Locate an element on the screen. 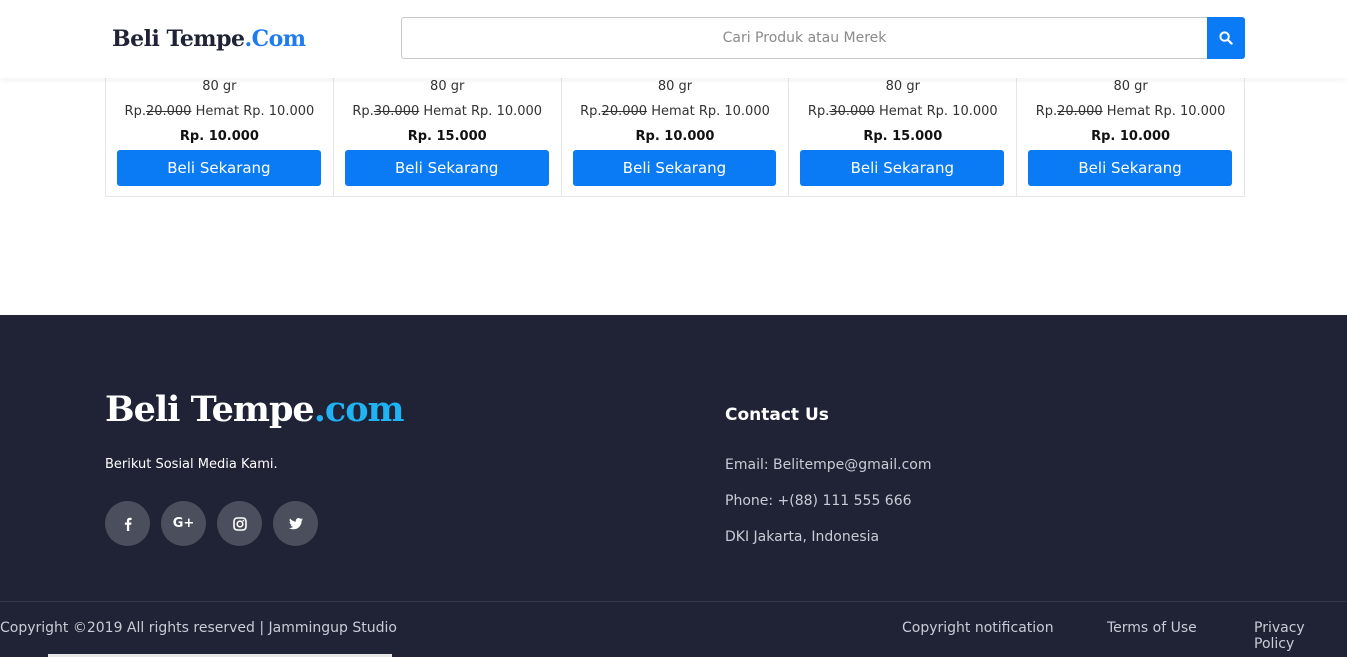 The width and height of the screenshot is (1347, 657). google-plus-icon: G+ is located at coordinates (183, 523).